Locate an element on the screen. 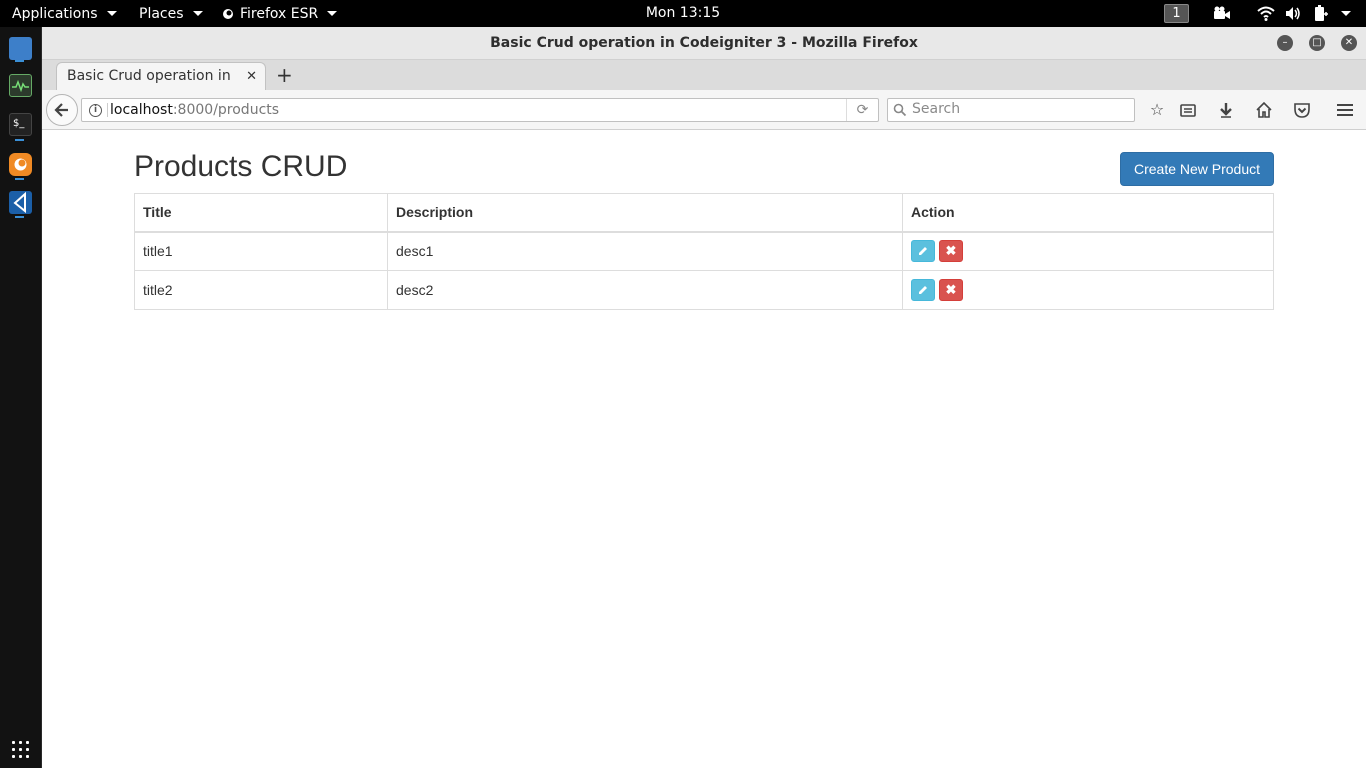  page-title: Products CRUD is located at coordinates (241, 166).